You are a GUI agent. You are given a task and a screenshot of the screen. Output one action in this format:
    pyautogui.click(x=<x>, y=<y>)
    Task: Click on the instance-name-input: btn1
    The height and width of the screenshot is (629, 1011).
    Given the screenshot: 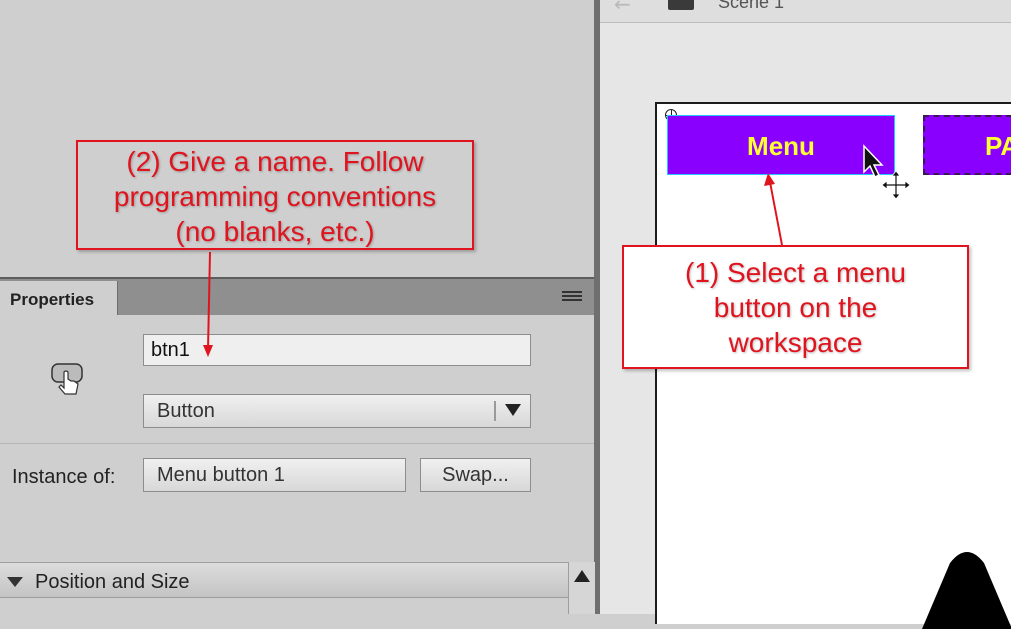 What is the action you would take?
    pyautogui.click(x=337, y=350)
    